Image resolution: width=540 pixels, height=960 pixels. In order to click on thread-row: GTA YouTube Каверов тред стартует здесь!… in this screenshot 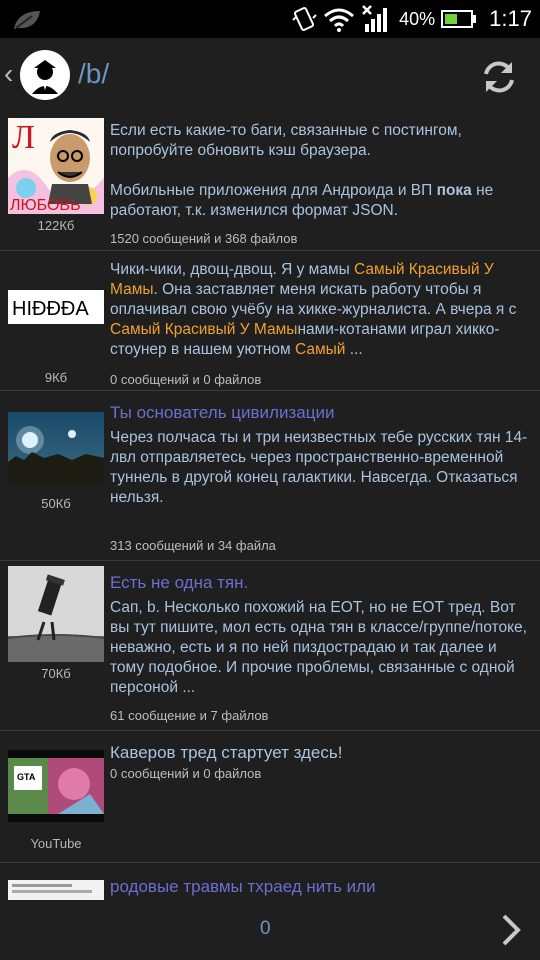, I will do `click(270, 796)`.